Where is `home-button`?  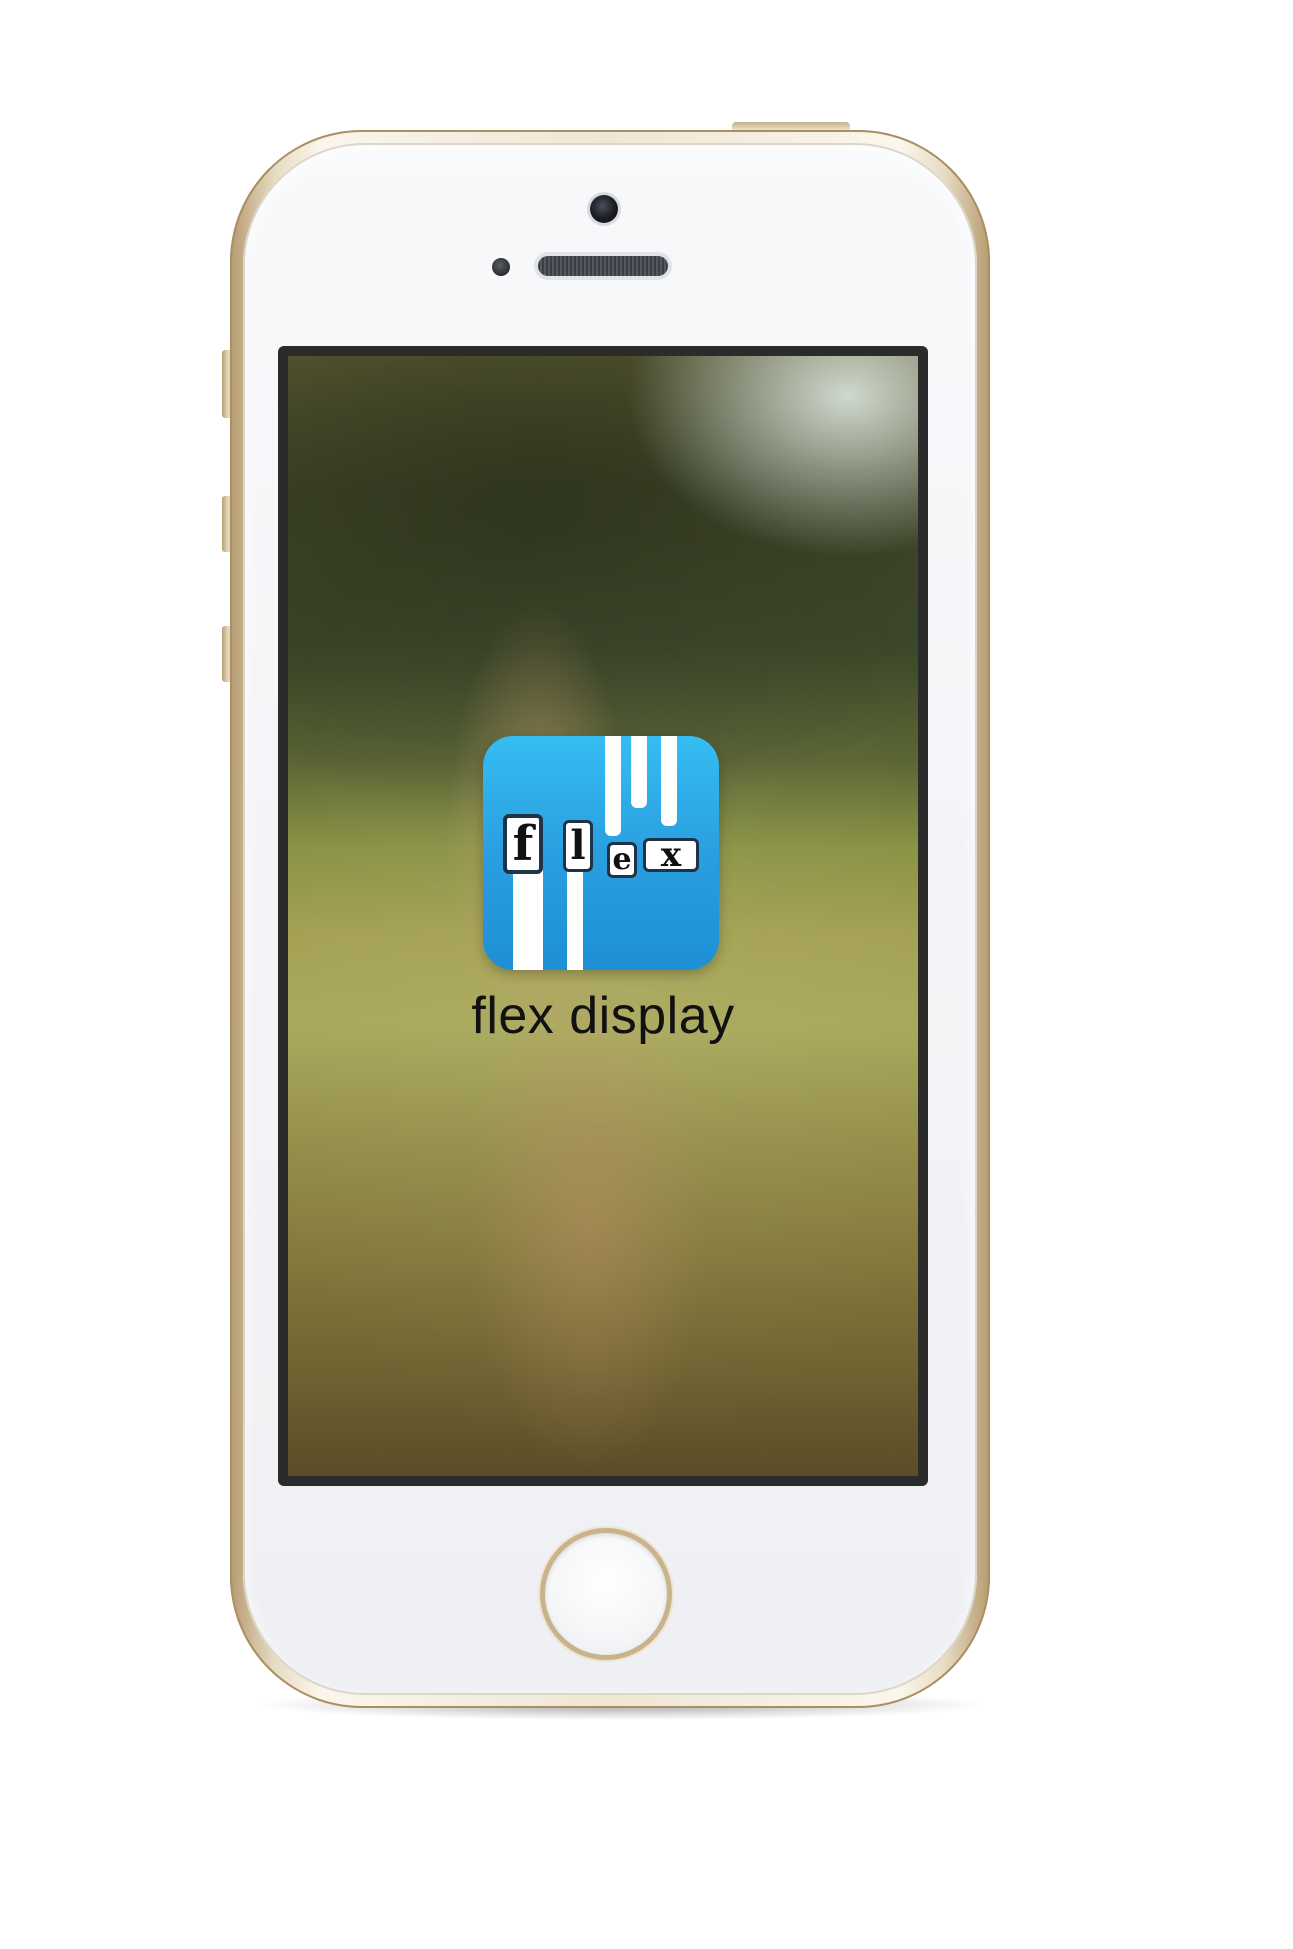
home-button is located at coordinates (606, 1594).